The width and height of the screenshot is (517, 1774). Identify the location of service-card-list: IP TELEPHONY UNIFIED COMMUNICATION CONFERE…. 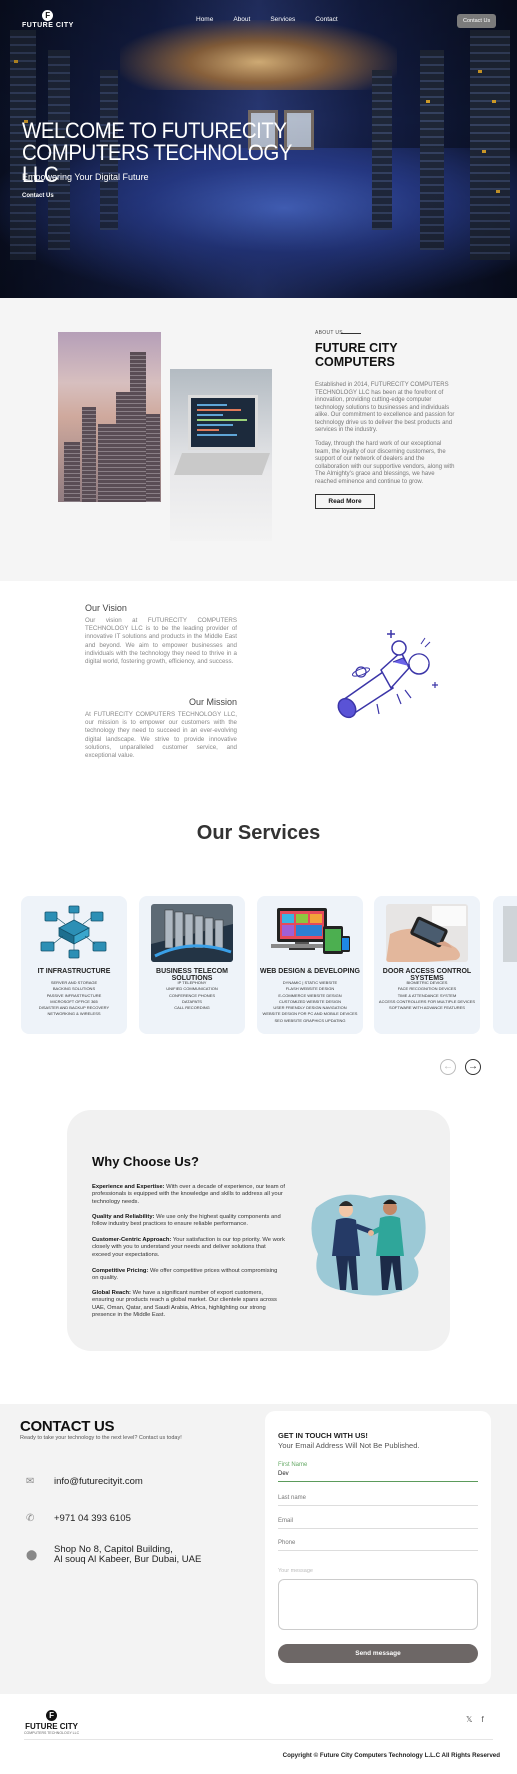
(192, 995).